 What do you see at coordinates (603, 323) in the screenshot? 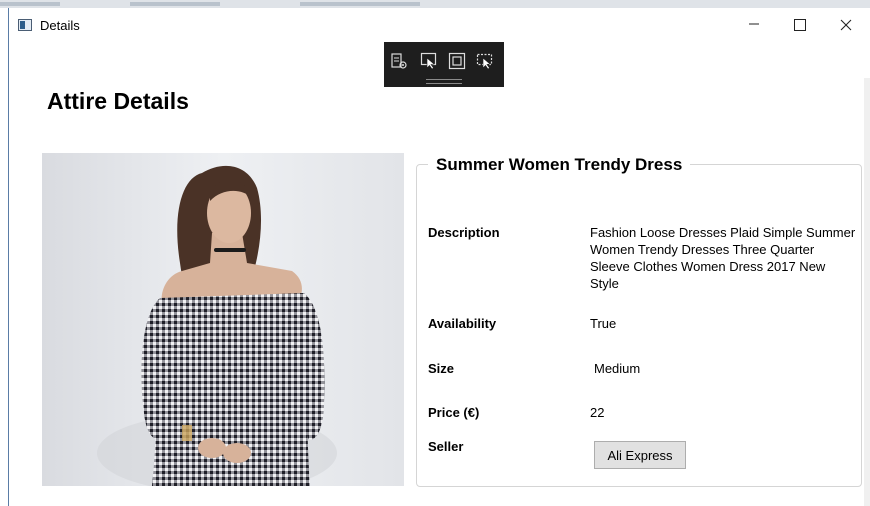
I see `availability-value: True` at bounding box center [603, 323].